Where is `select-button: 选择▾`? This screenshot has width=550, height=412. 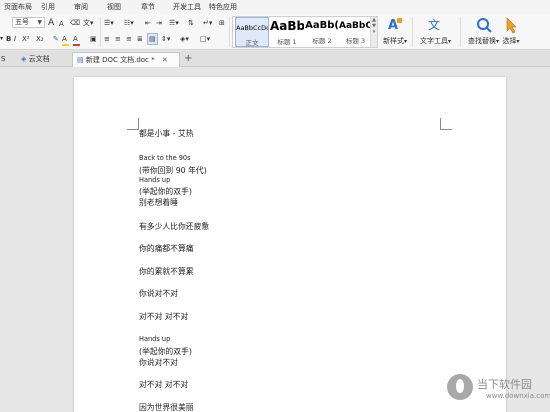
select-button: 选择▾ is located at coordinates (511, 31).